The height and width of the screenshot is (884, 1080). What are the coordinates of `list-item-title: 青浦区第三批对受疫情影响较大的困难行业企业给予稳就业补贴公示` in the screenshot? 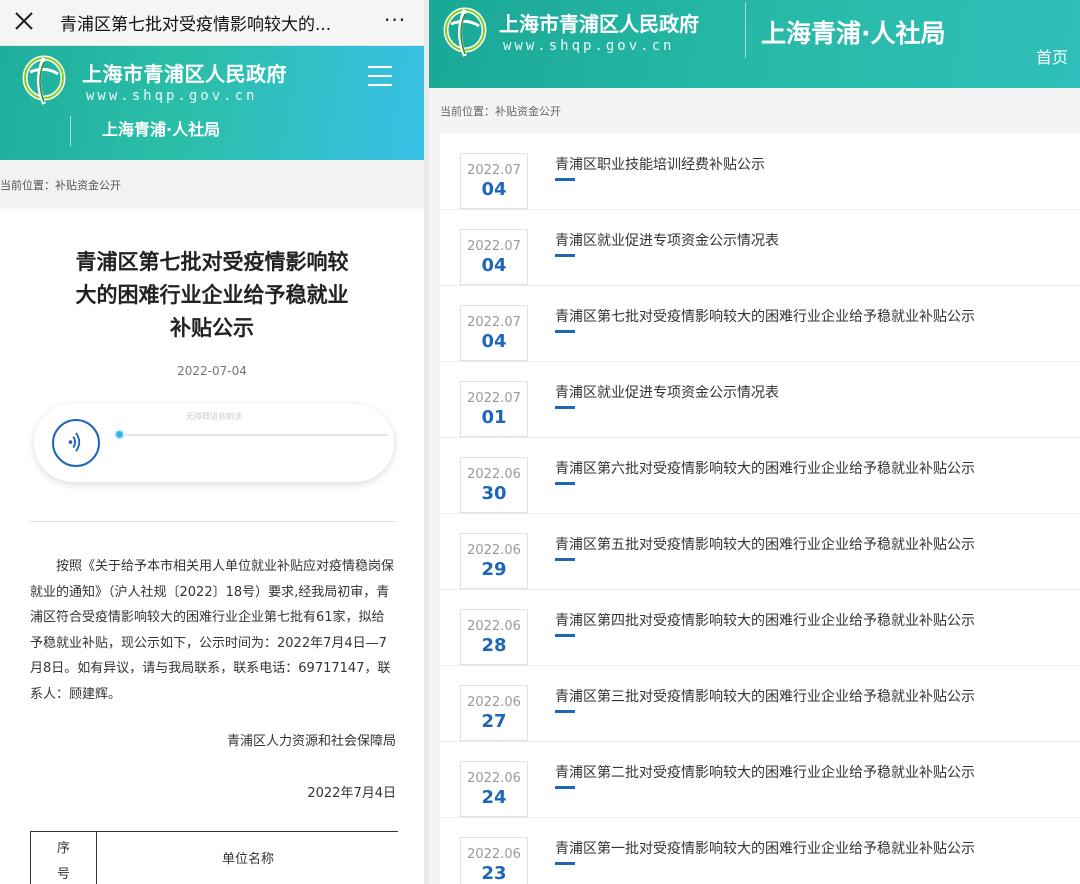 It's located at (765, 696).